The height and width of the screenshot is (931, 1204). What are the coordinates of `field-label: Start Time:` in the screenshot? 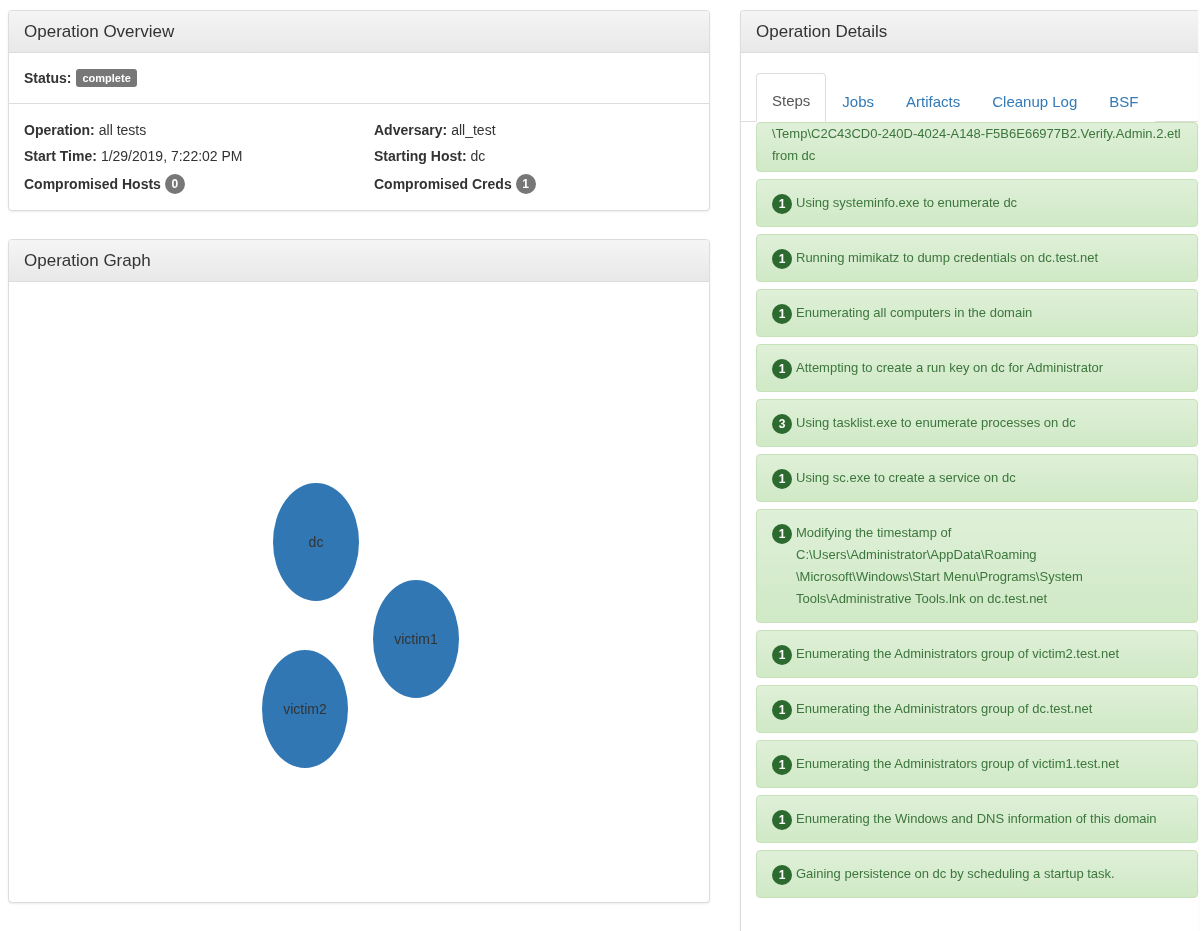 It's located at (60, 156).